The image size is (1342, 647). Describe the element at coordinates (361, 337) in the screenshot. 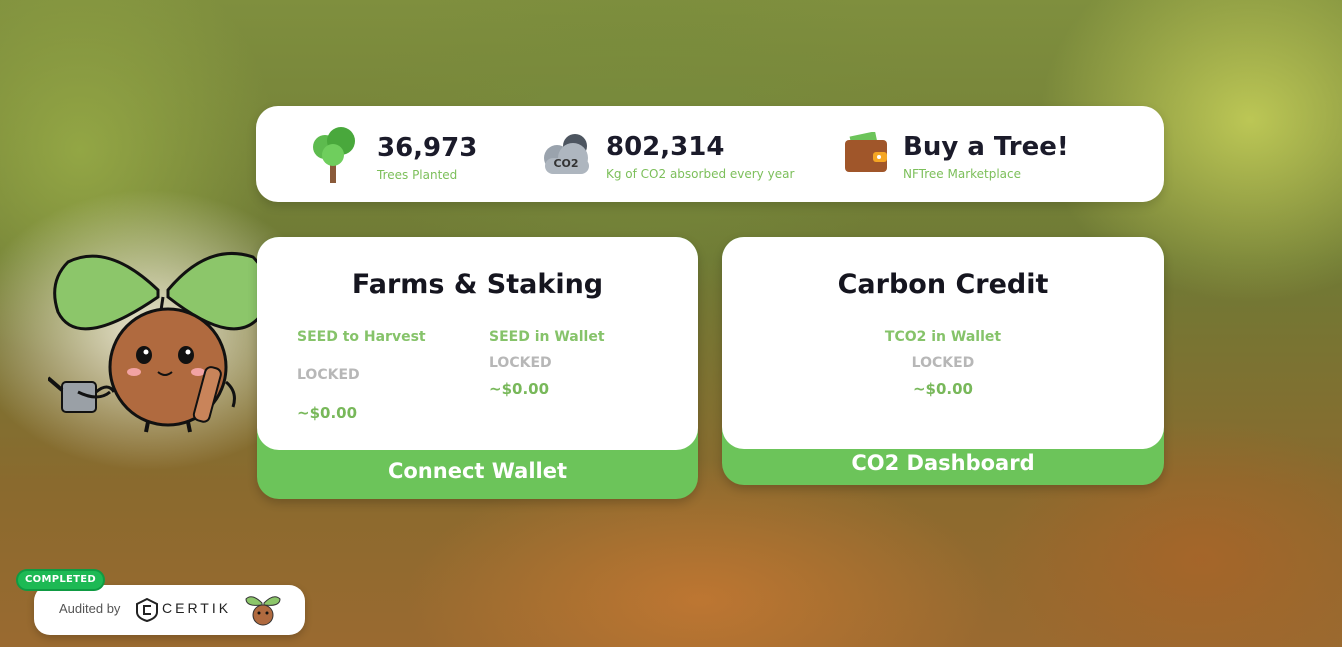

I see `seed-to-harvest-label: SEED to Harvest` at that location.